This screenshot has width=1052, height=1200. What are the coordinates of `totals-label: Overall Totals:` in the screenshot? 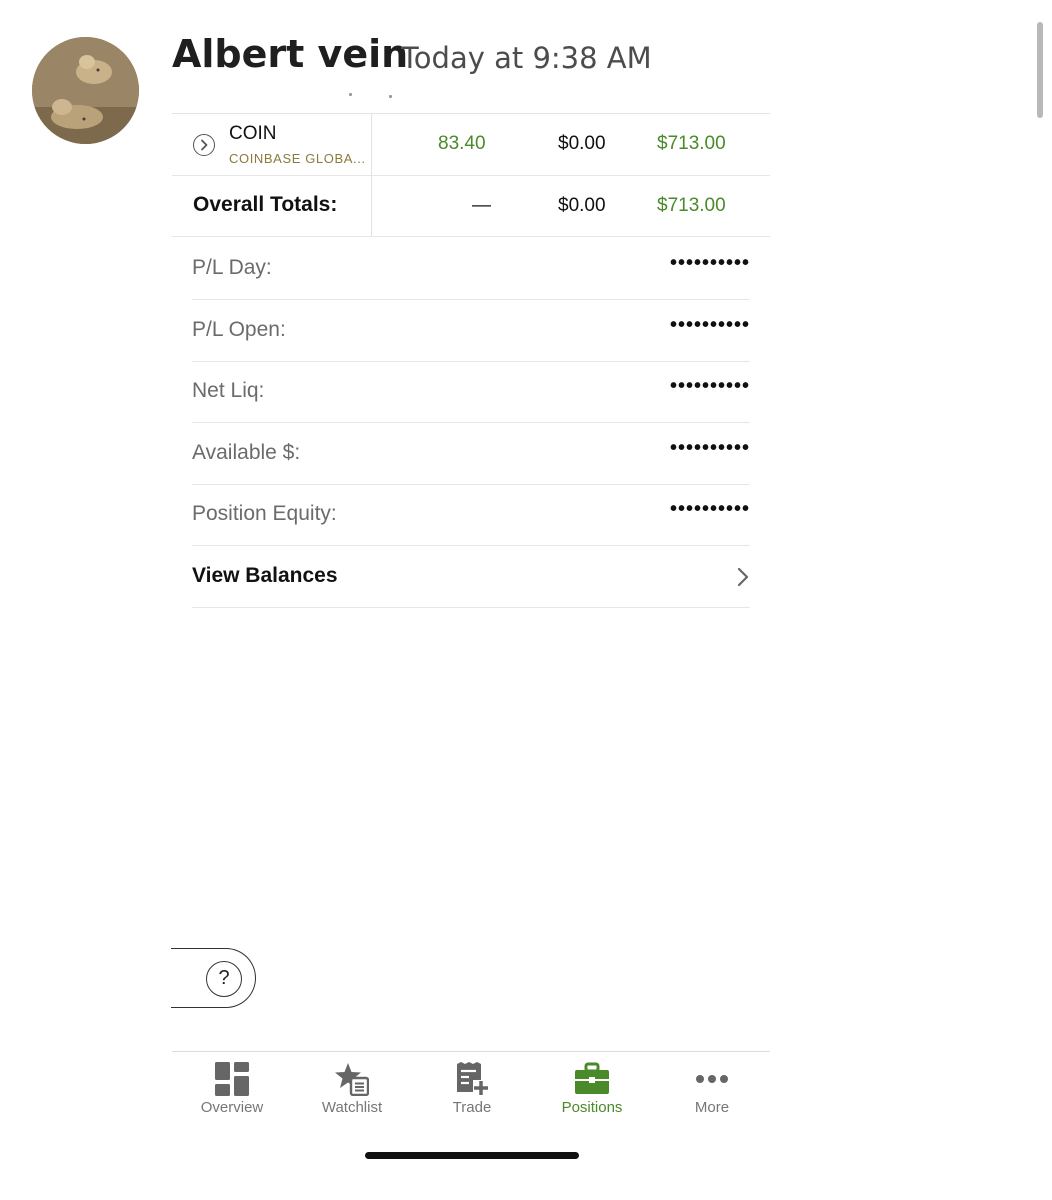 It's located at (265, 204).